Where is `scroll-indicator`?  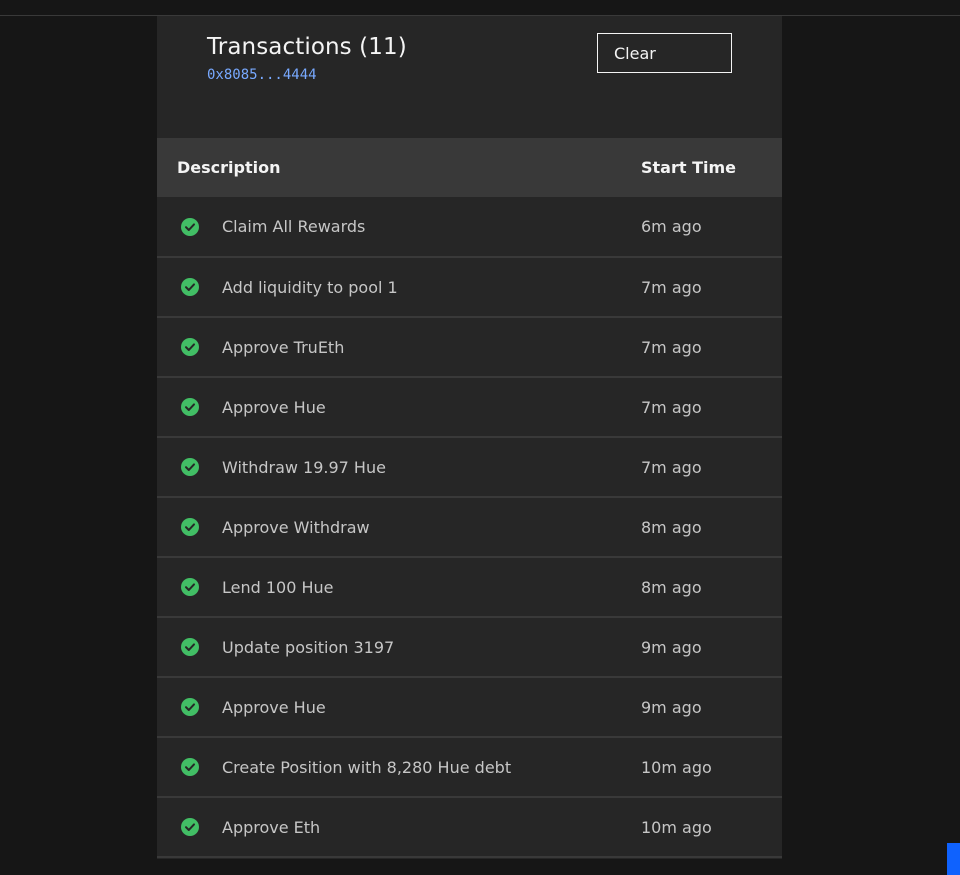 scroll-indicator is located at coordinates (953, 859).